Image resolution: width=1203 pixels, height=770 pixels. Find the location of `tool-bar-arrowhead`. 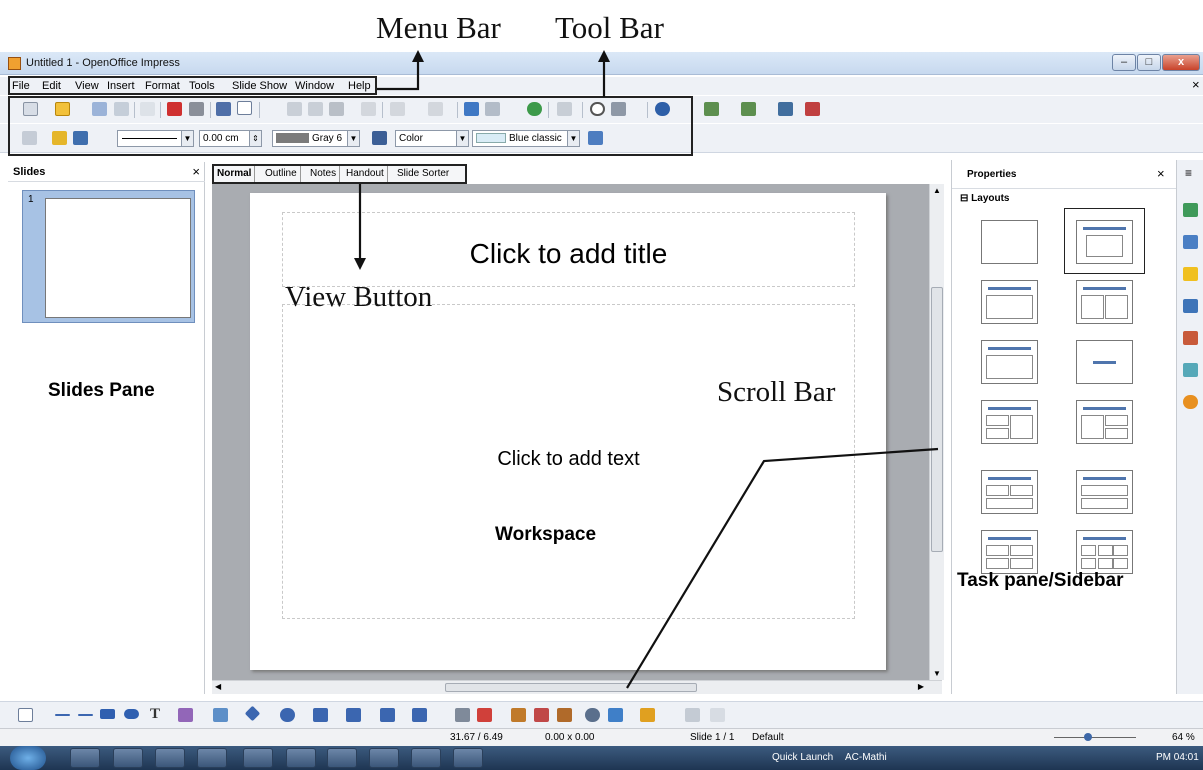

tool-bar-arrowhead is located at coordinates (604, 56).